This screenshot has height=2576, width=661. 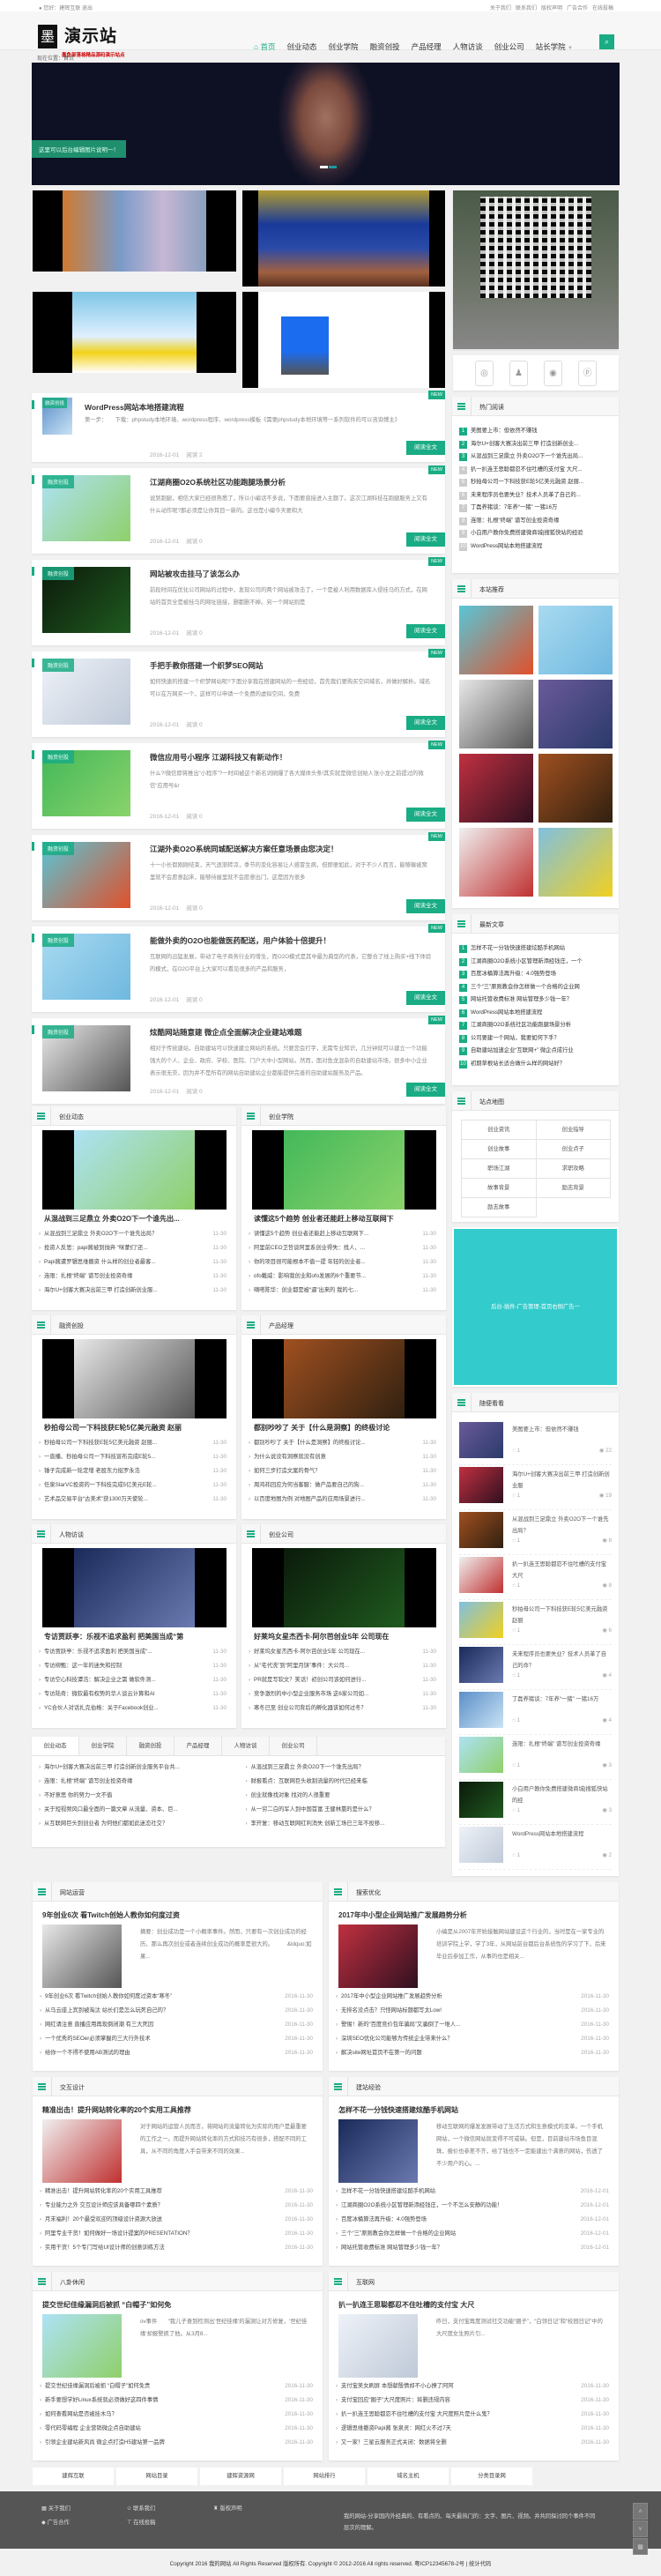 What do you see at coordinates (151, 1746) in the screenshot?
I see `tab: 融资创投` at bounding box center [151, 1746].